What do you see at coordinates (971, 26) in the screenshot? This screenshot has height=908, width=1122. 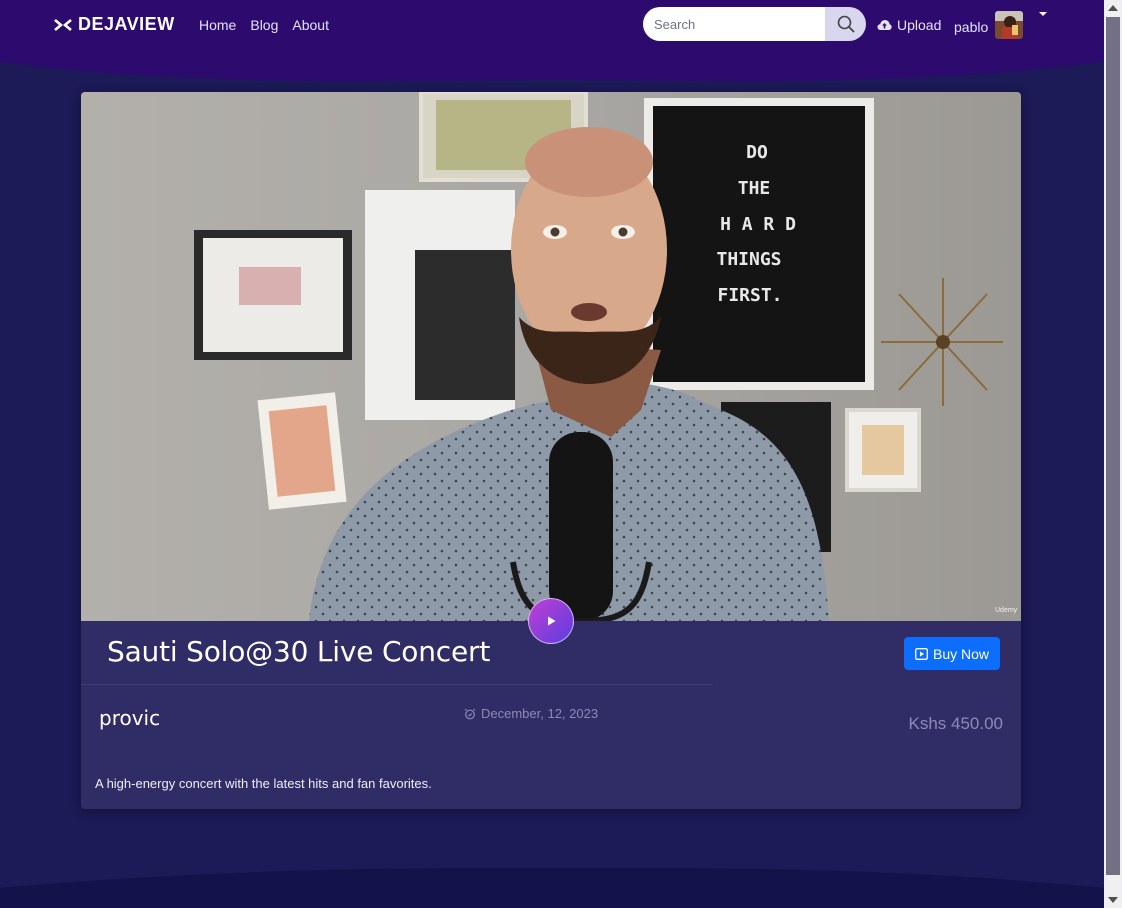 I see `username: pablo` at bounding box center [971, 26].